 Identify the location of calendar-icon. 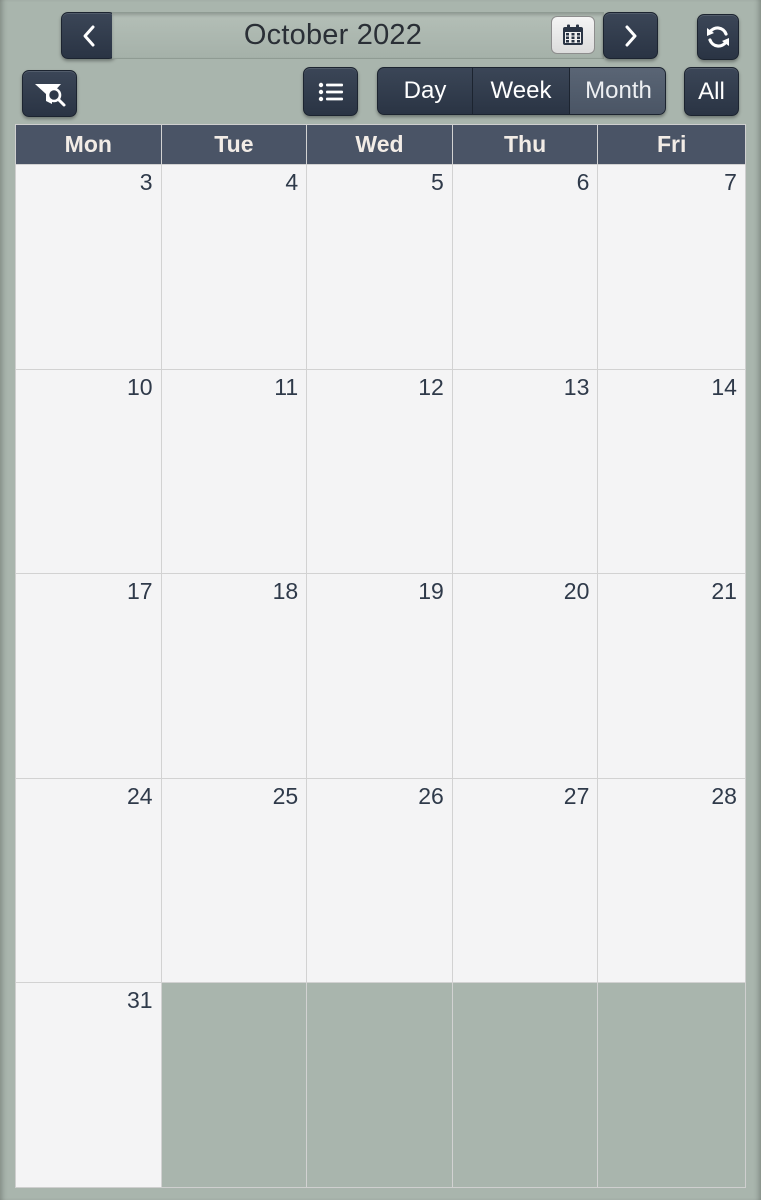
(573, 34).